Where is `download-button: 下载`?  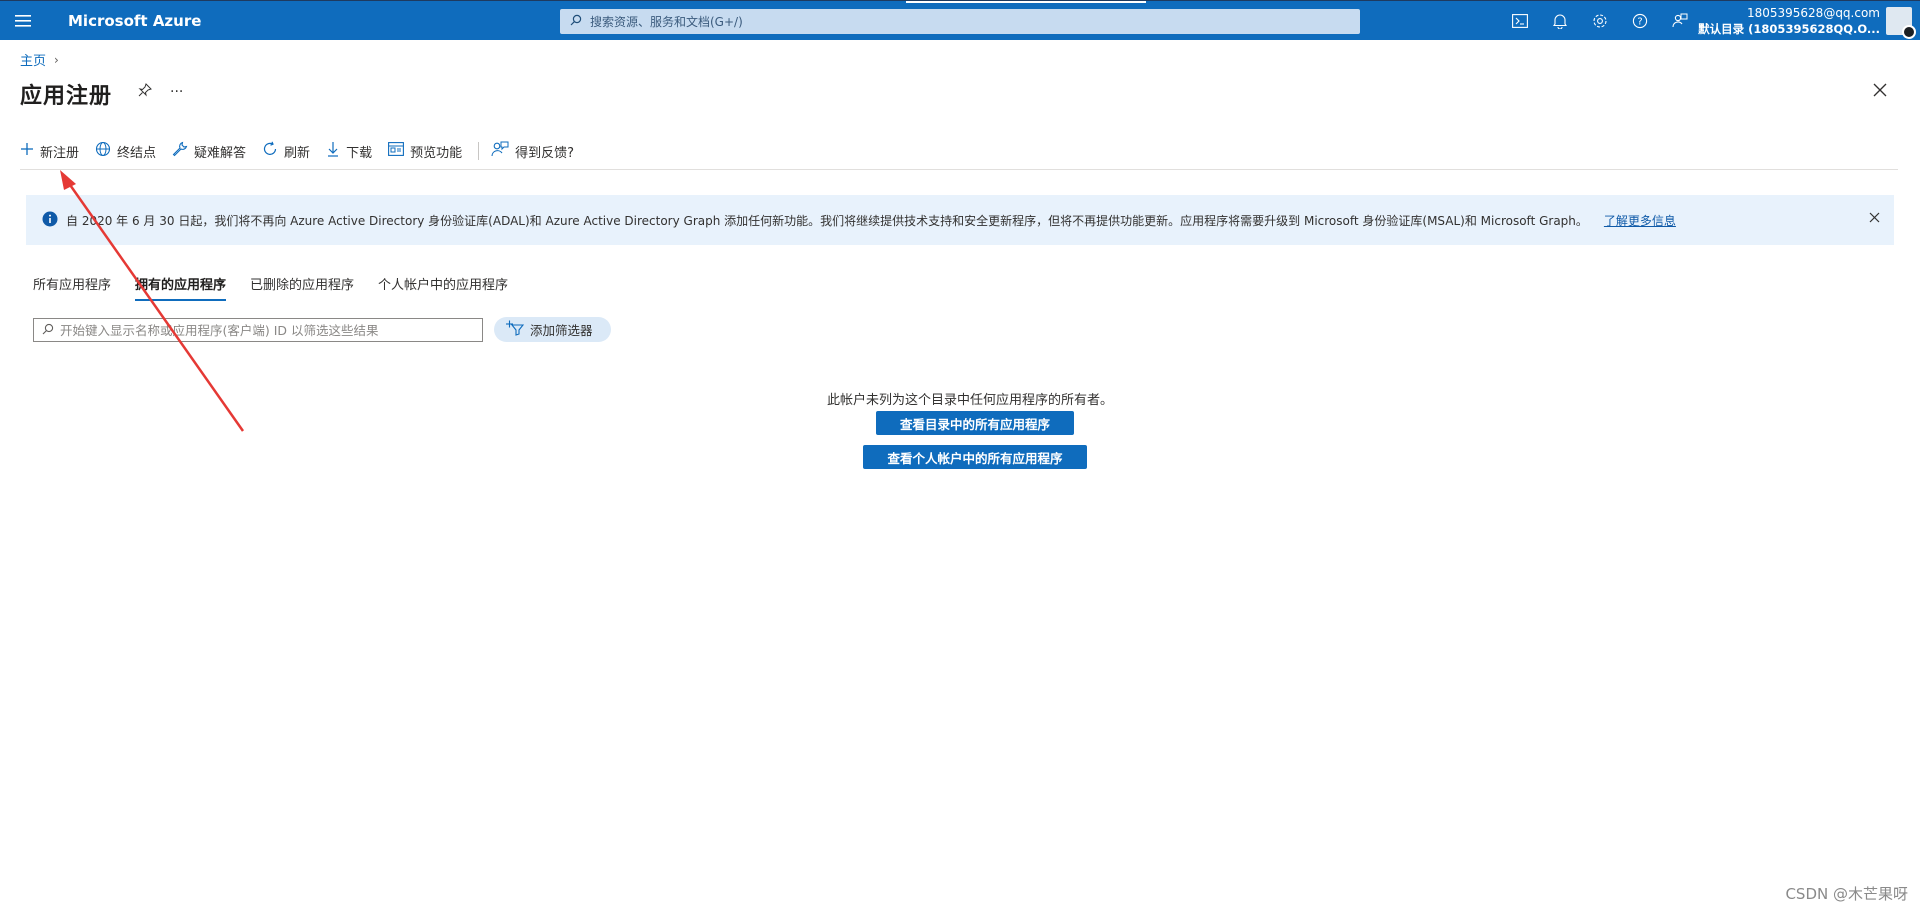
download-button: 下载 is located at coordinates (349, 151).